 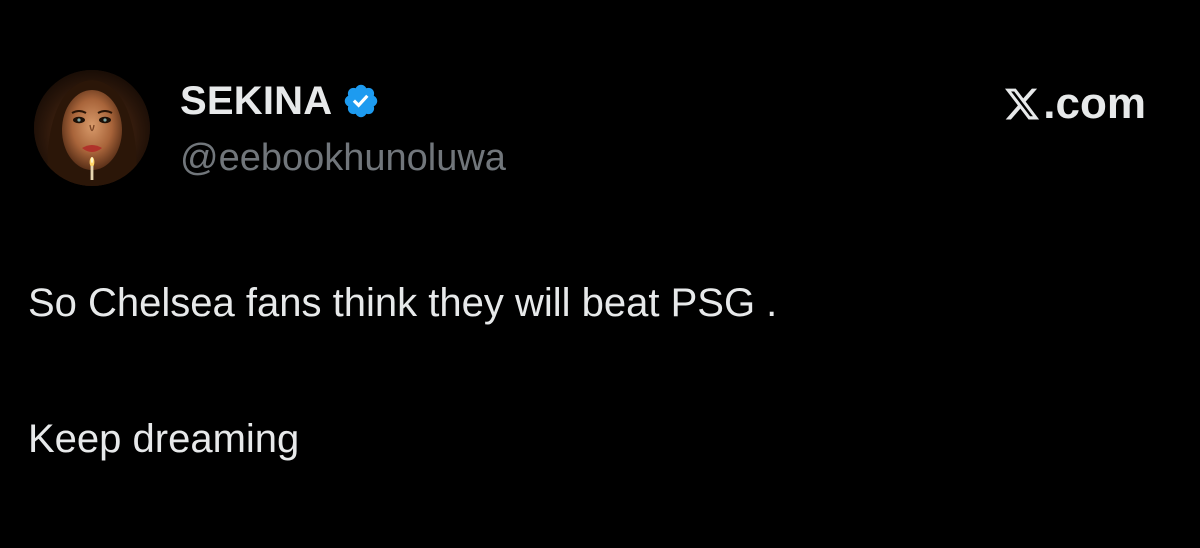 I want to click on avatar-image, so click(x=92, y=128).